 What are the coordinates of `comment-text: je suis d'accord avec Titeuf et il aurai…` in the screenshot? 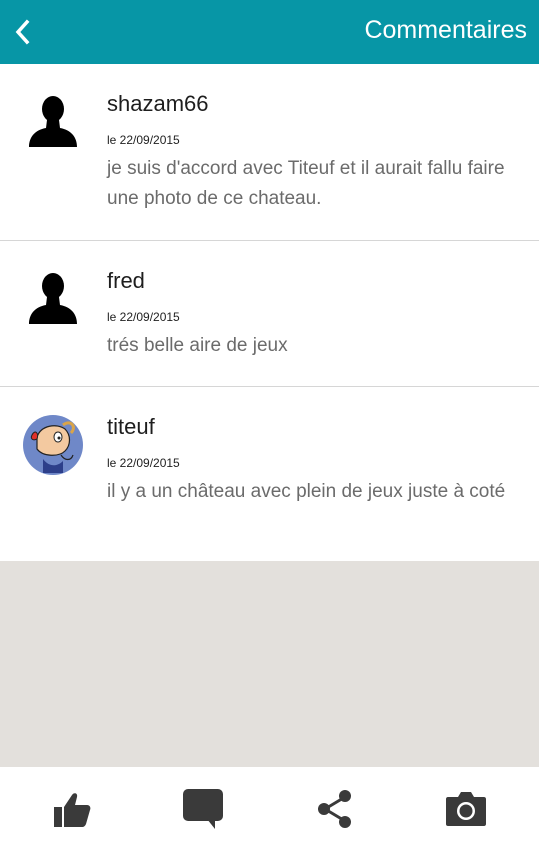 It's located at (306, 183).